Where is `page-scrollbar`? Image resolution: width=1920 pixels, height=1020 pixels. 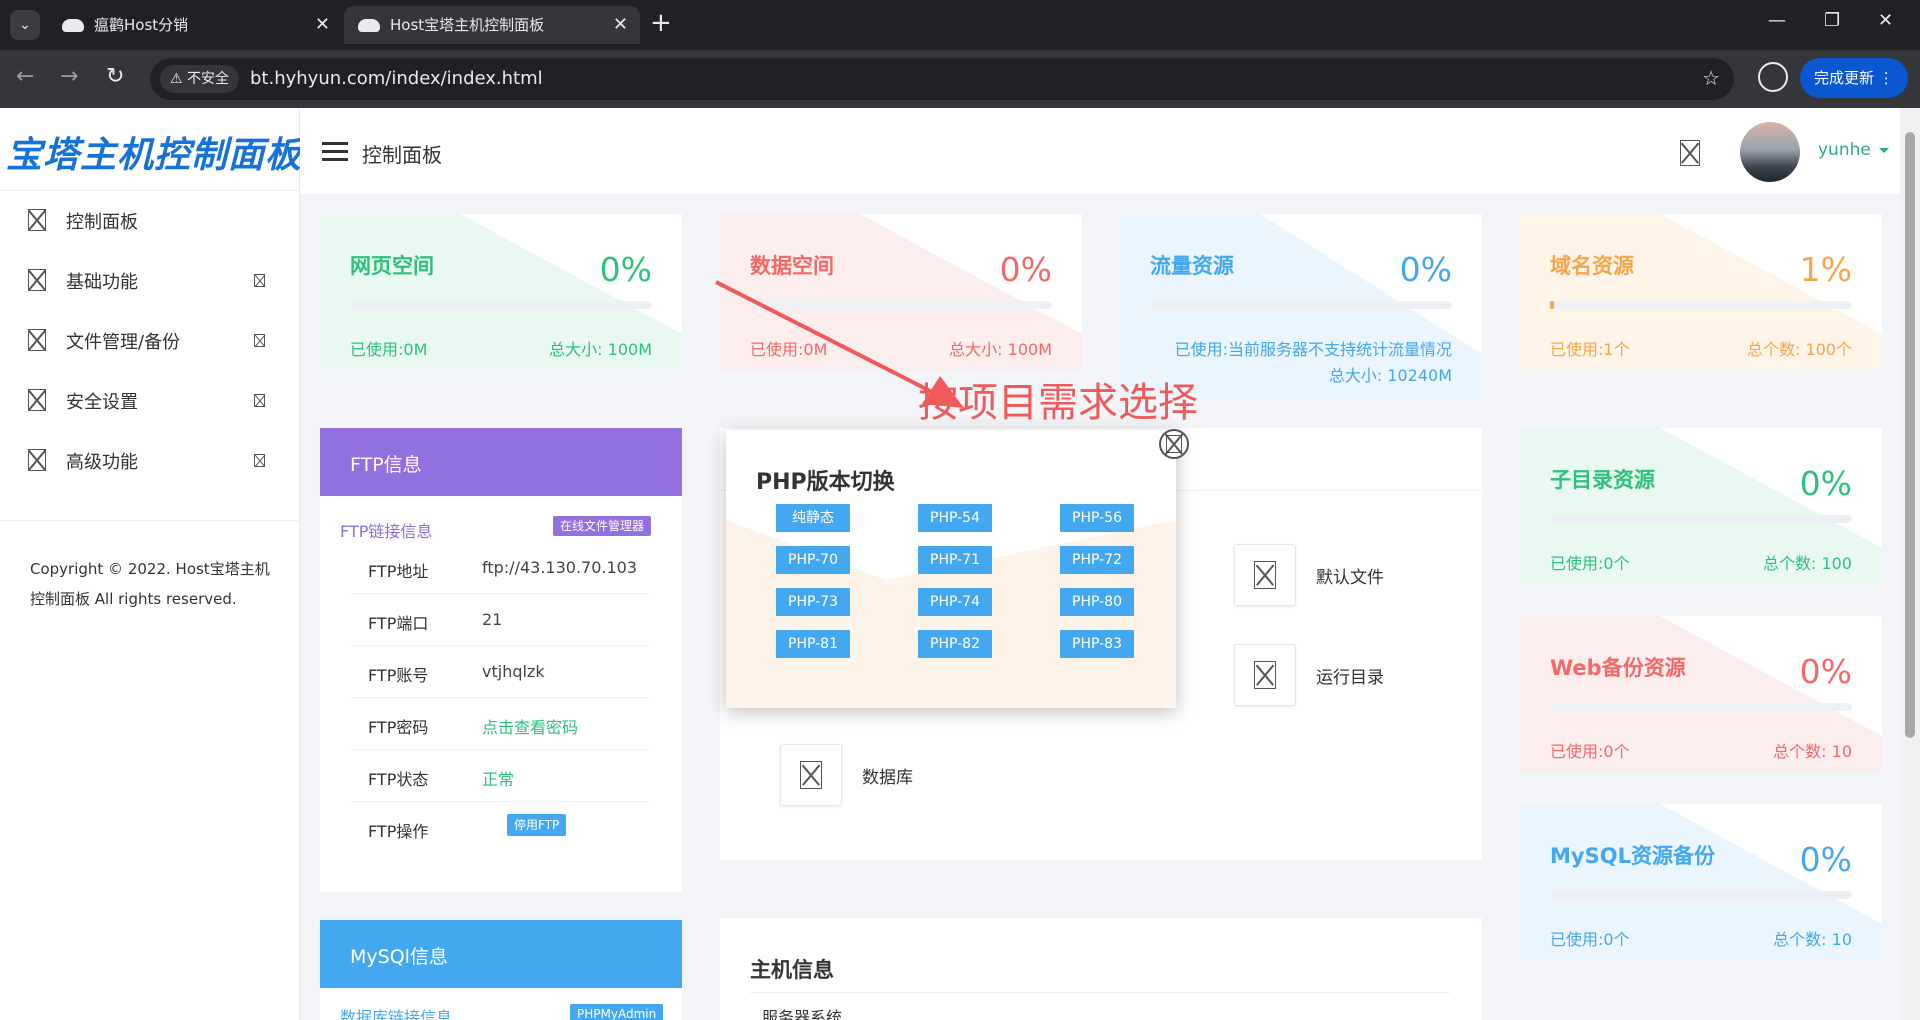 page-scrollbar is located at coordinates (1910, 564).